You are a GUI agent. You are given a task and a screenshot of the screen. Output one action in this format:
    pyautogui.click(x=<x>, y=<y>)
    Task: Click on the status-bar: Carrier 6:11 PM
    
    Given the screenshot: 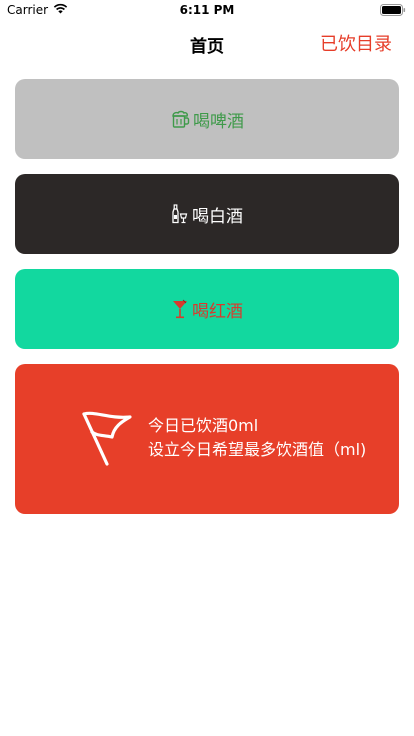 What is the action you would take?
    pyautogui.click(x=207, y=10)
    